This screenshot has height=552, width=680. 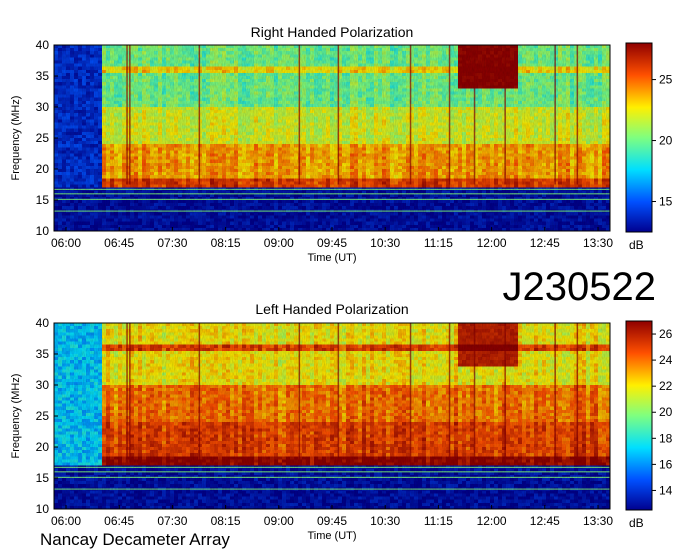 I want to click on left-colorbar-unit: dB, so click(x=636, y=523).